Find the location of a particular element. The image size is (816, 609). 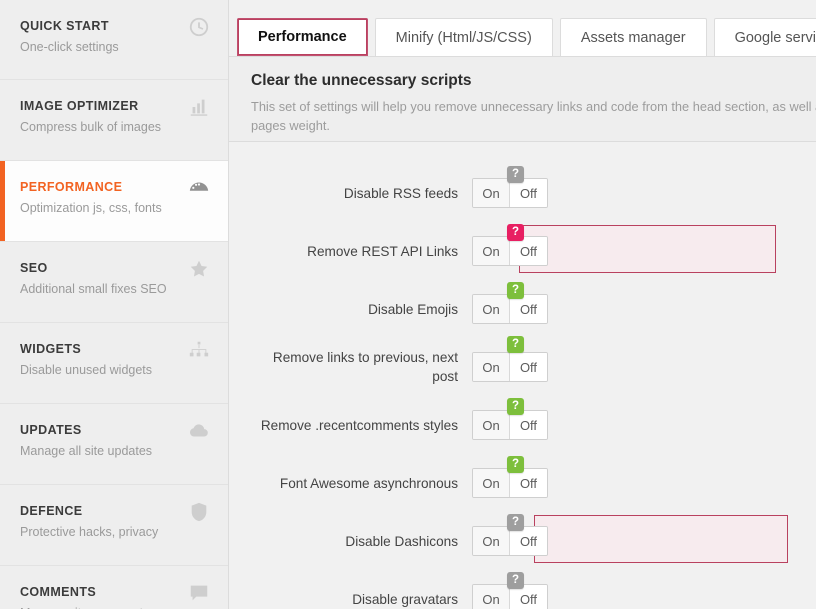

sitemap-icon is located at coordinates (199, 350).